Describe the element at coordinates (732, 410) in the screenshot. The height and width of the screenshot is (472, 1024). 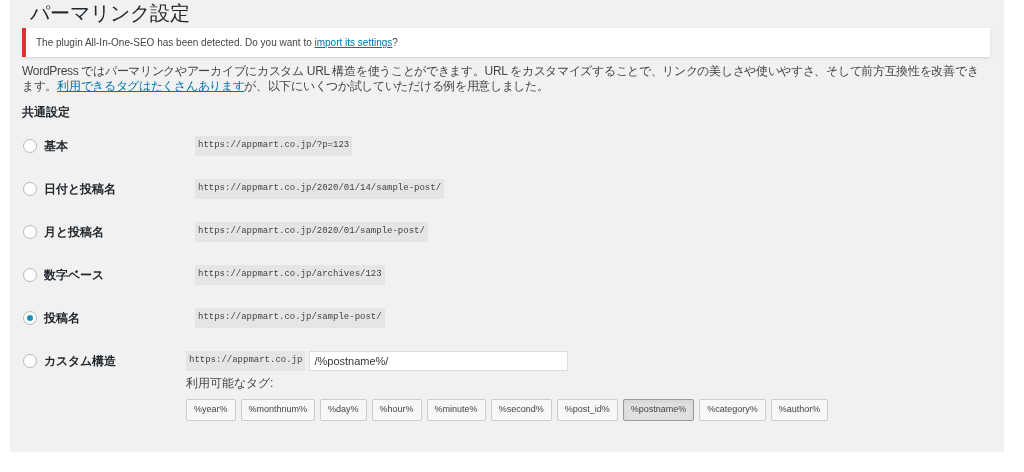
I see `tag-button: %category%` at that location.